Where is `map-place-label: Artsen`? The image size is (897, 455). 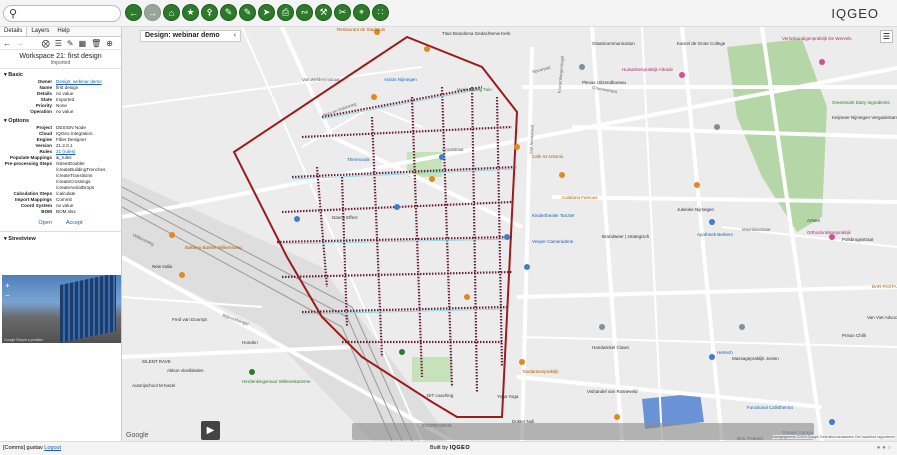
map-place-label: Artsen is located at coordinates (813, 220).